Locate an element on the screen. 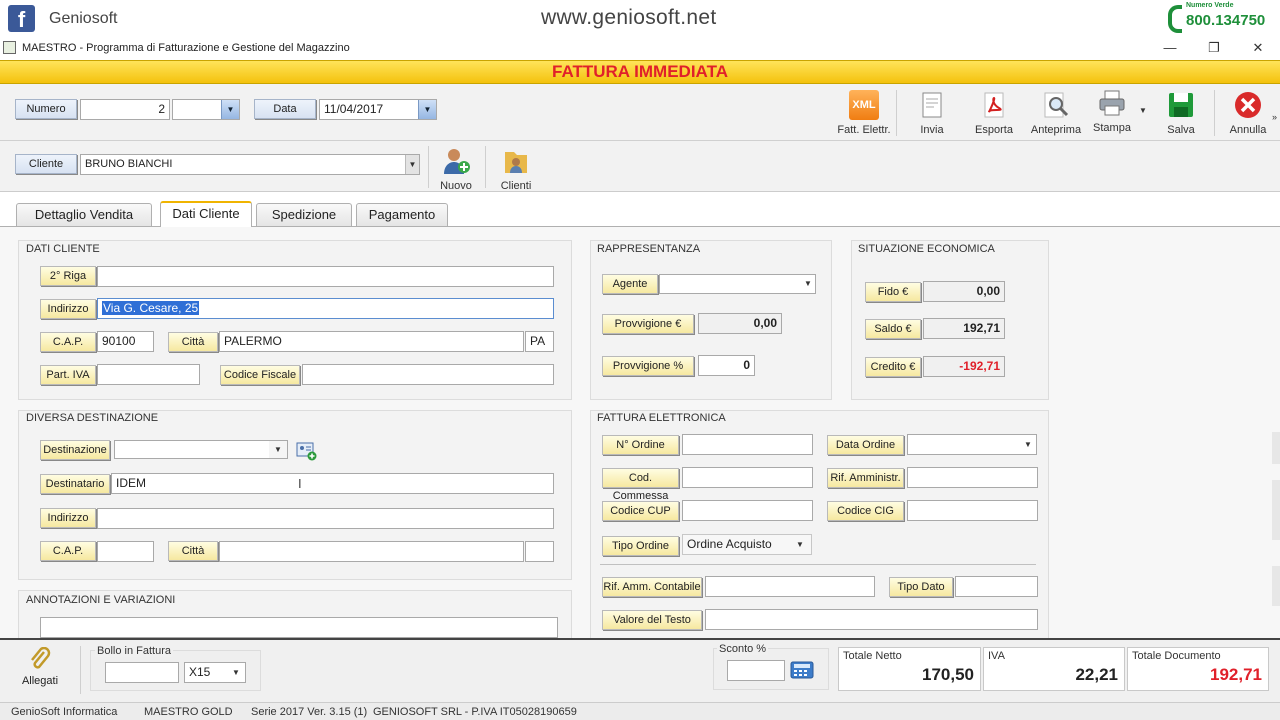 Image resolution: width=1280 pixels, height=720 pixels. bollo-qty-value: X15 is located at coordinates (200, 672).